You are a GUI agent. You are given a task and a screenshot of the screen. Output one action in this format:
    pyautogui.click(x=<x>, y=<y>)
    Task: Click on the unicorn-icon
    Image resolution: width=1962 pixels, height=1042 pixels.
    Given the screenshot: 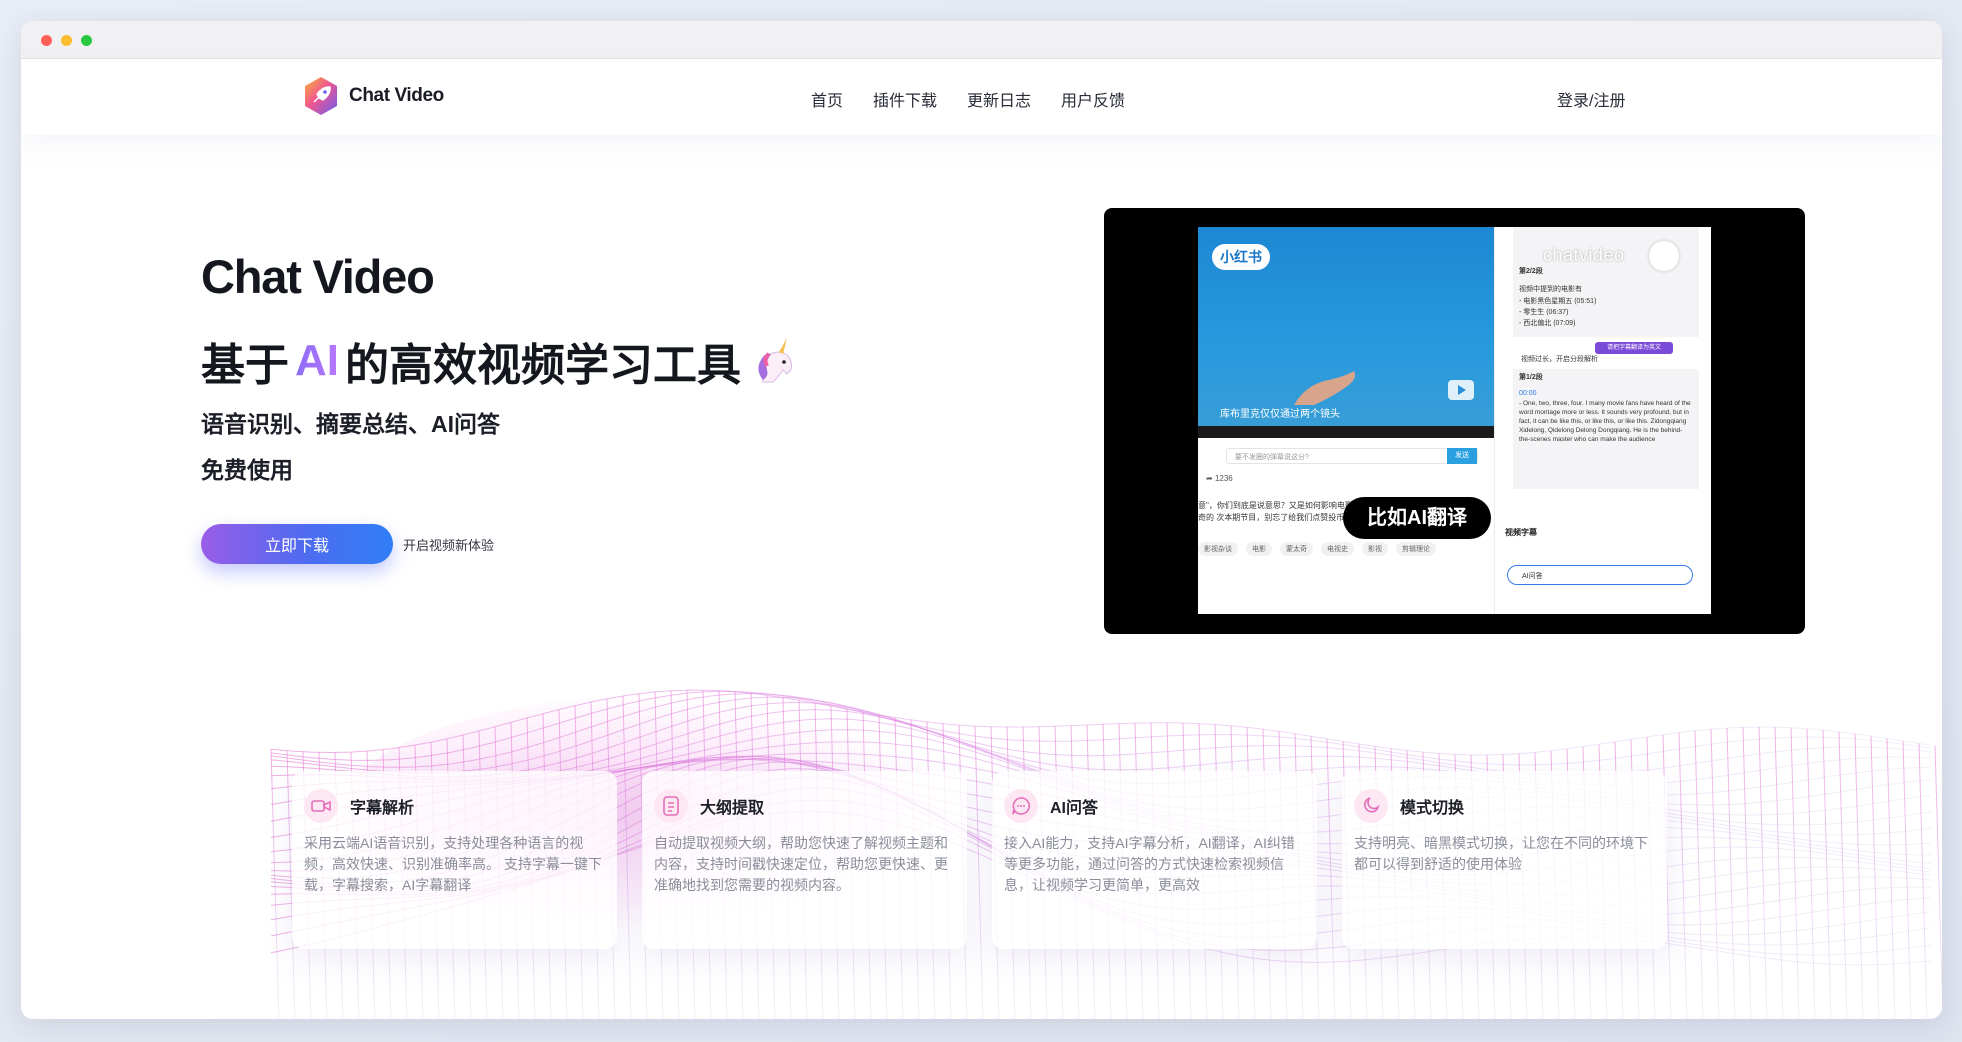 What is the action you would take?
    pyautogui.click(x=775, y=360)
    